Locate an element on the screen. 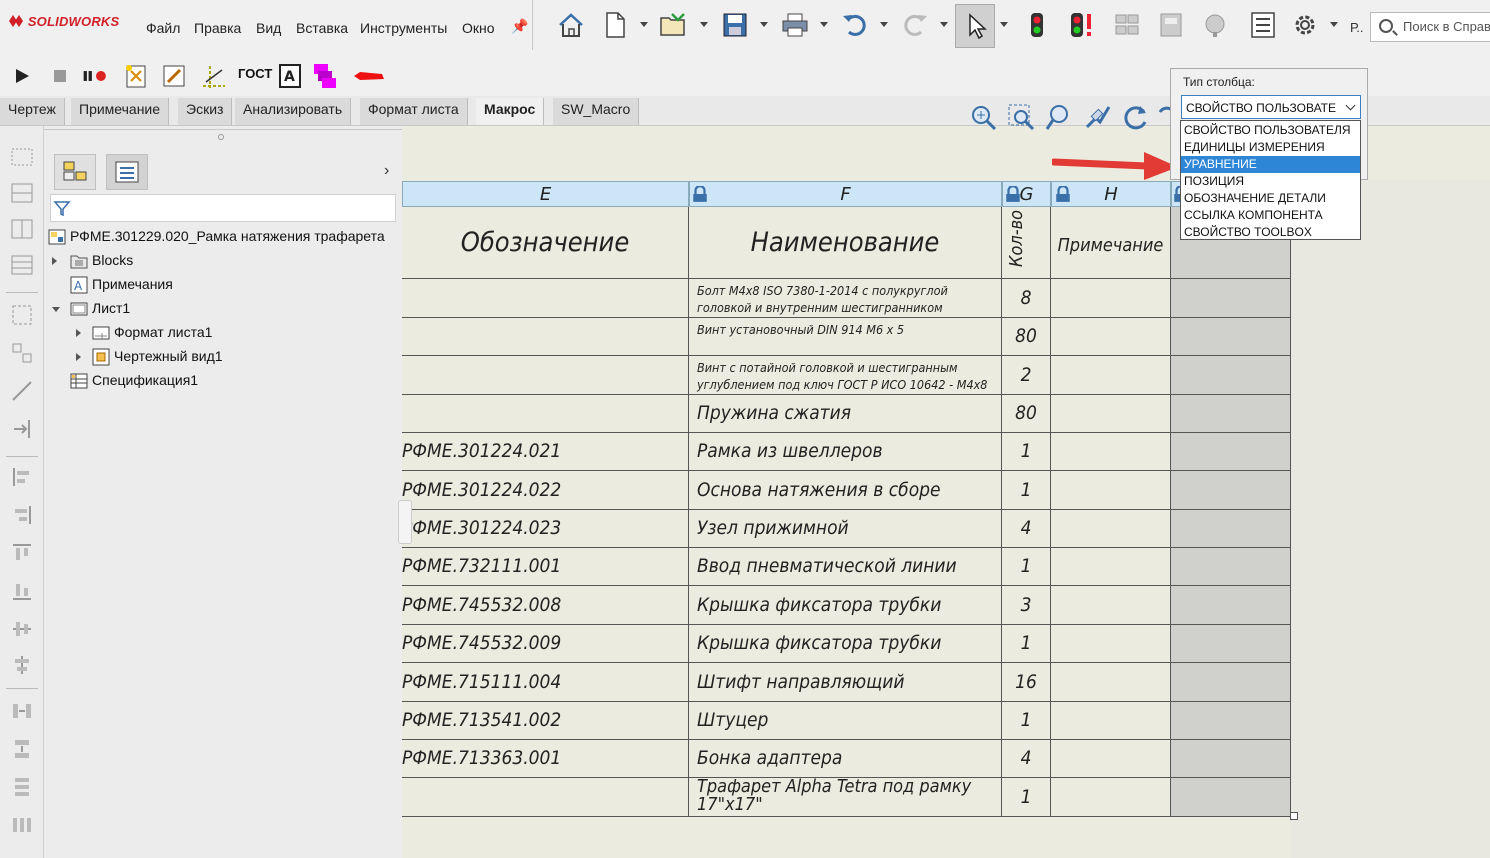 This screenshot has height=858, width=1490. menu-insert: Вставка is located at coordinates (322, 28).